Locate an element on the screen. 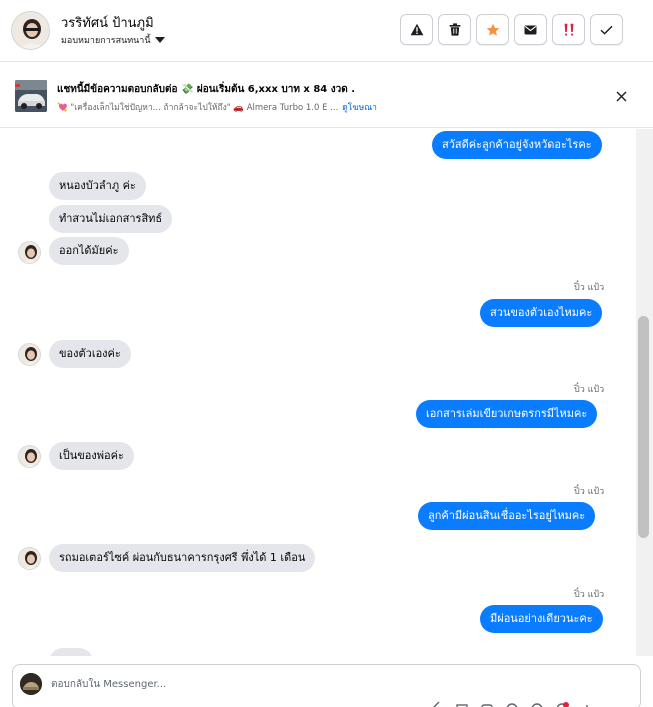  close-icon is located at coordinates (621, 96).